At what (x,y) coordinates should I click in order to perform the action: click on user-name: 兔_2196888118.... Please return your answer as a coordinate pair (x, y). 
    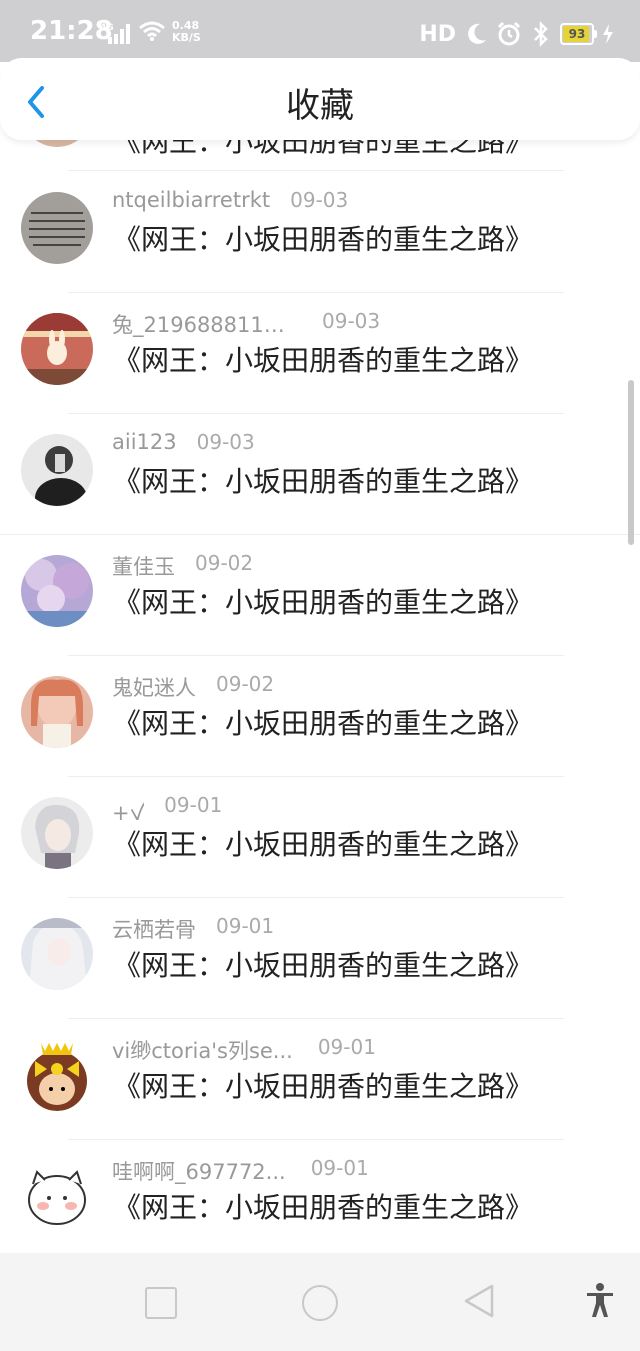
    Looking at the image, I should click on (204, 324).